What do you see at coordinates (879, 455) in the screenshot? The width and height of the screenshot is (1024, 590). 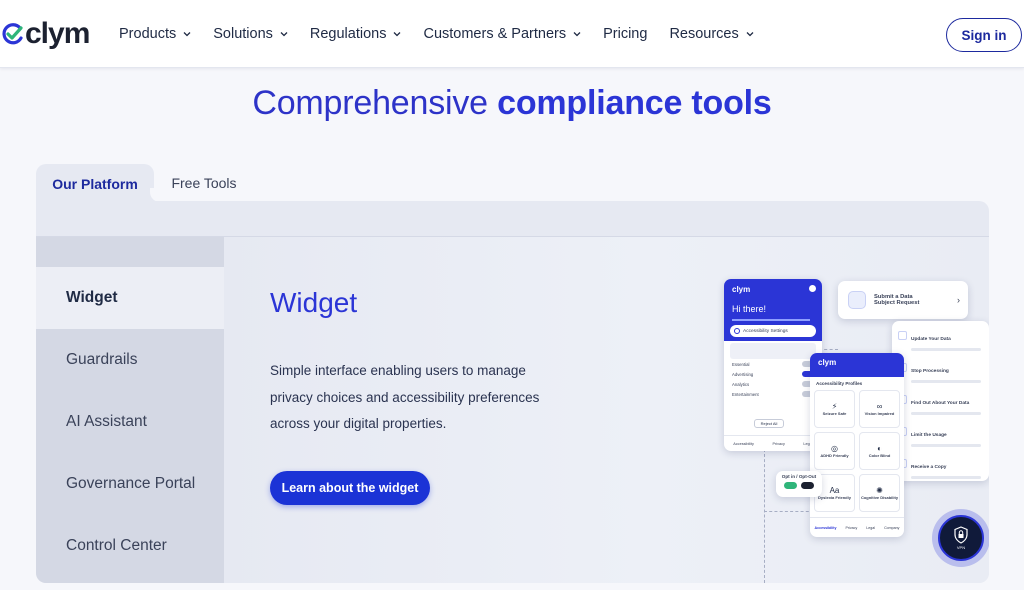 I see `profile-label: Color Blind` at bounding box center [879, 455].